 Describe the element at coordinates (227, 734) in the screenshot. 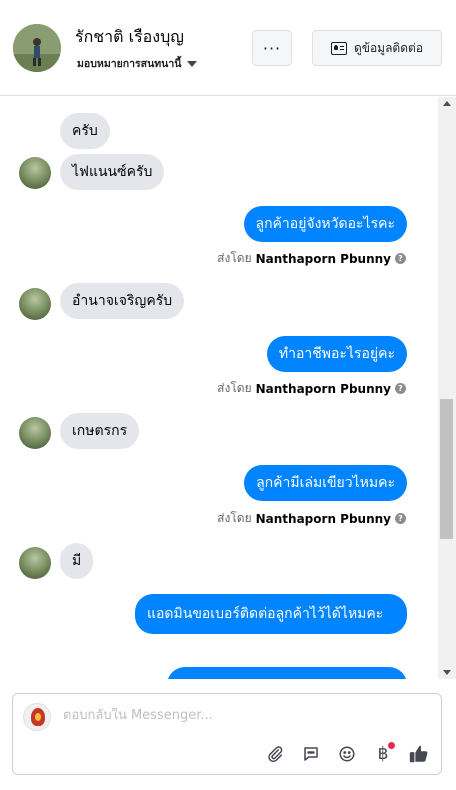

I see `reply-composer: ฿` at that location.